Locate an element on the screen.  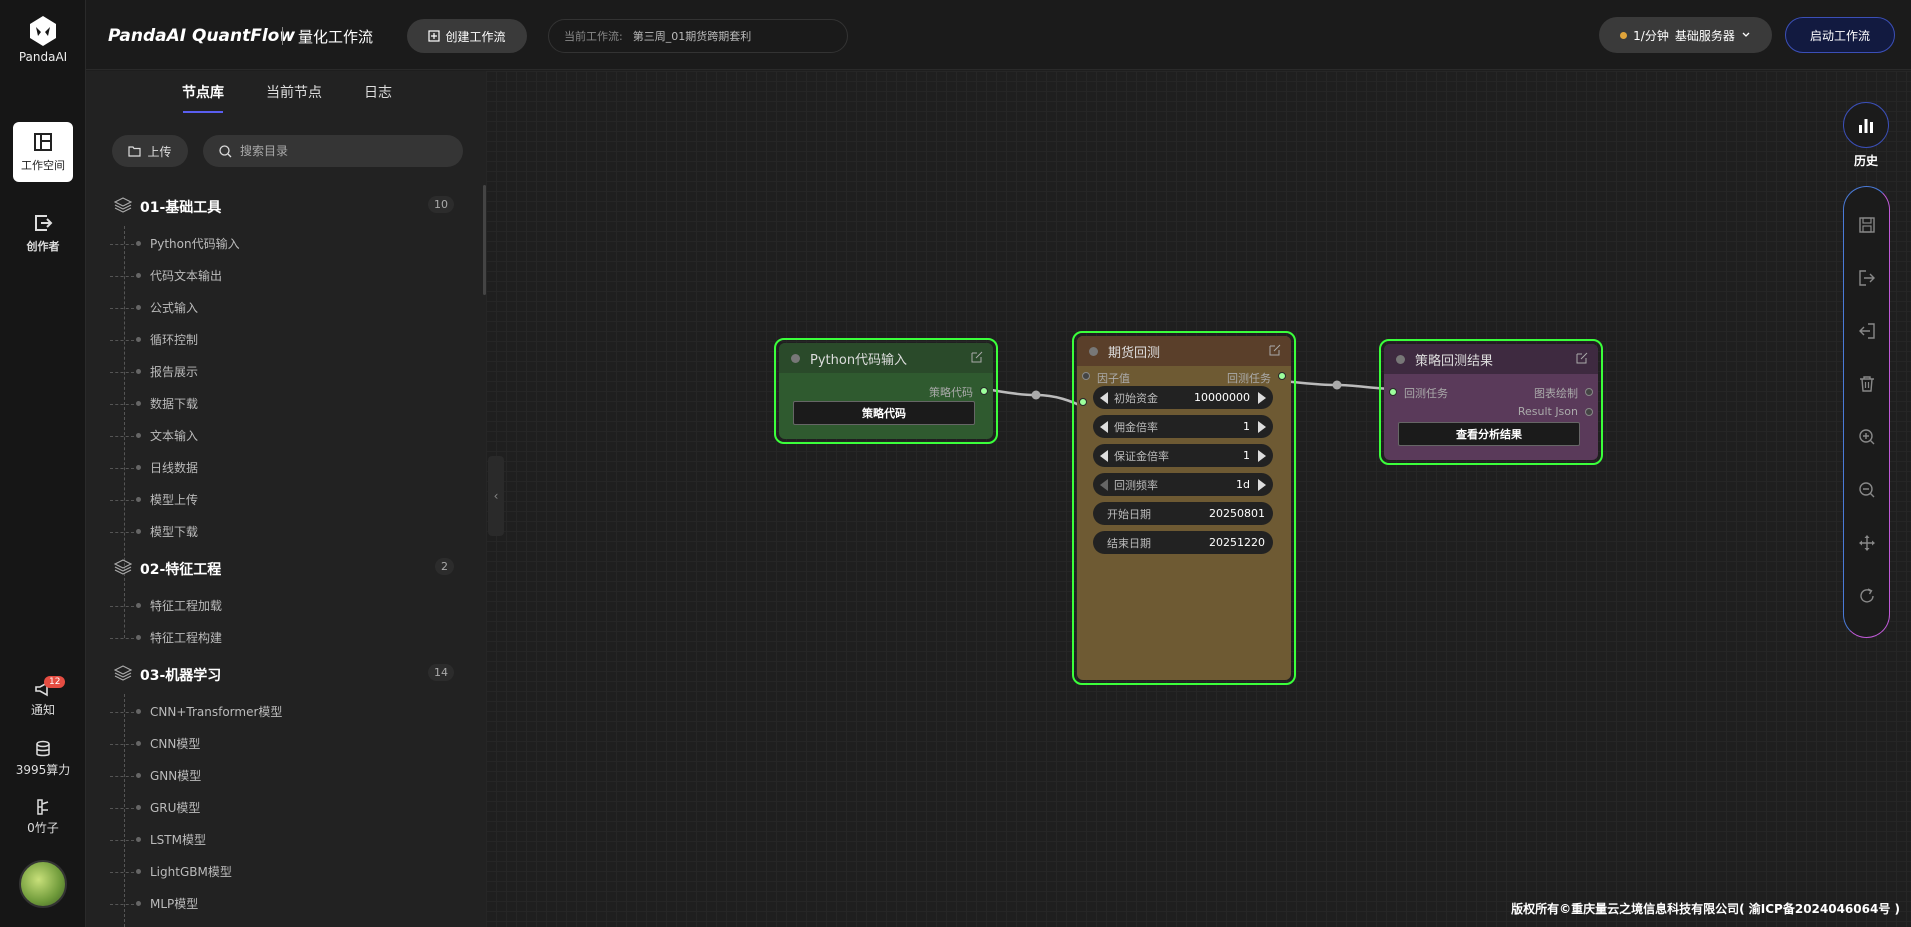
strategy-code-button: 策略代码 is located at coordinates (884, 413).